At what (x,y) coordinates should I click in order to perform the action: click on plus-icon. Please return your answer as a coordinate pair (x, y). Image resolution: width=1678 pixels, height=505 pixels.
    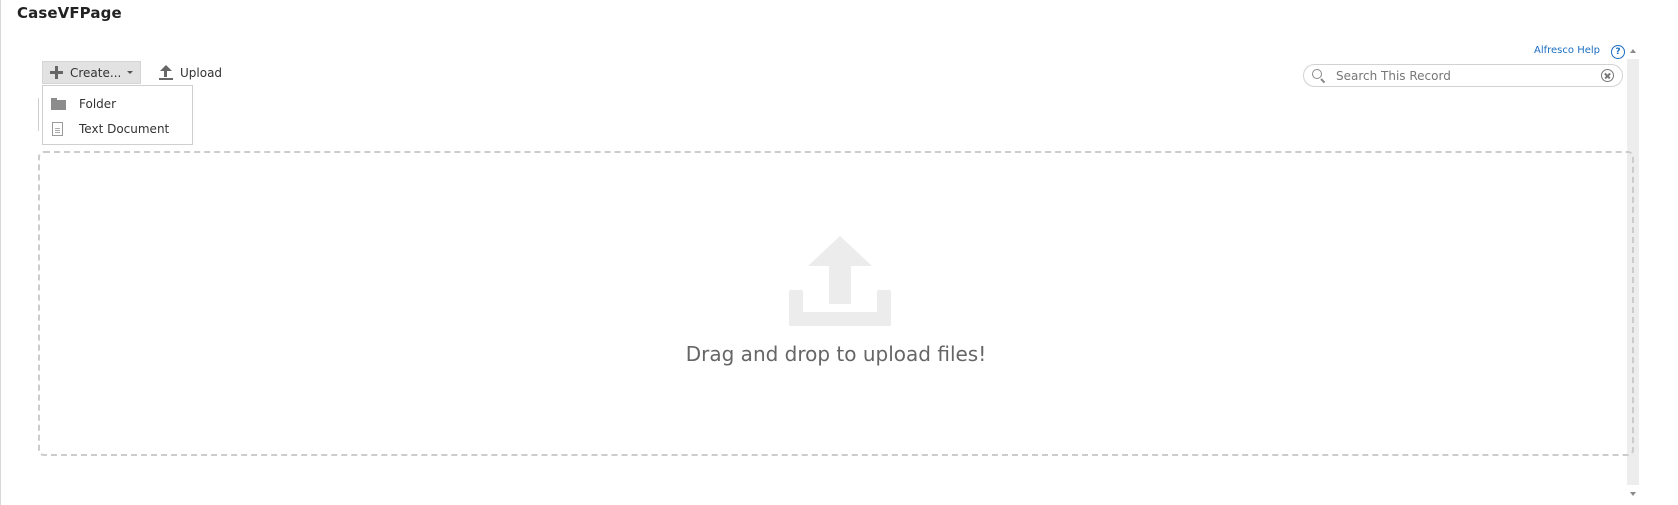
    Looking at the image, I should click on (56, 72).